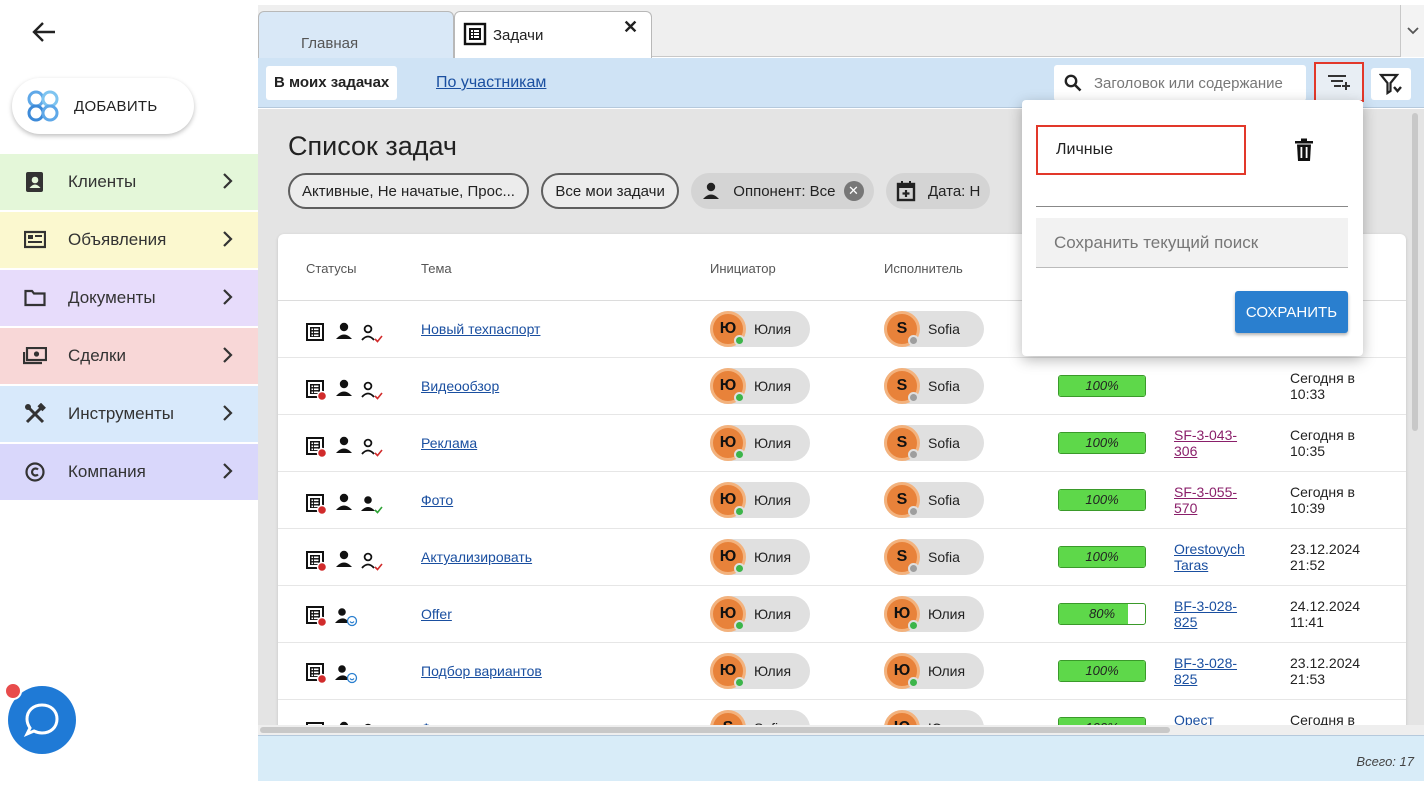  I want to click on task-topic-link: Реклама, so click(449, 443).